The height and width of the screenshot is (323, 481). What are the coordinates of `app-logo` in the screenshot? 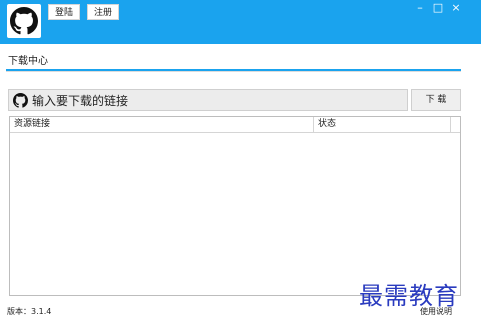 It's located at (24, 21).